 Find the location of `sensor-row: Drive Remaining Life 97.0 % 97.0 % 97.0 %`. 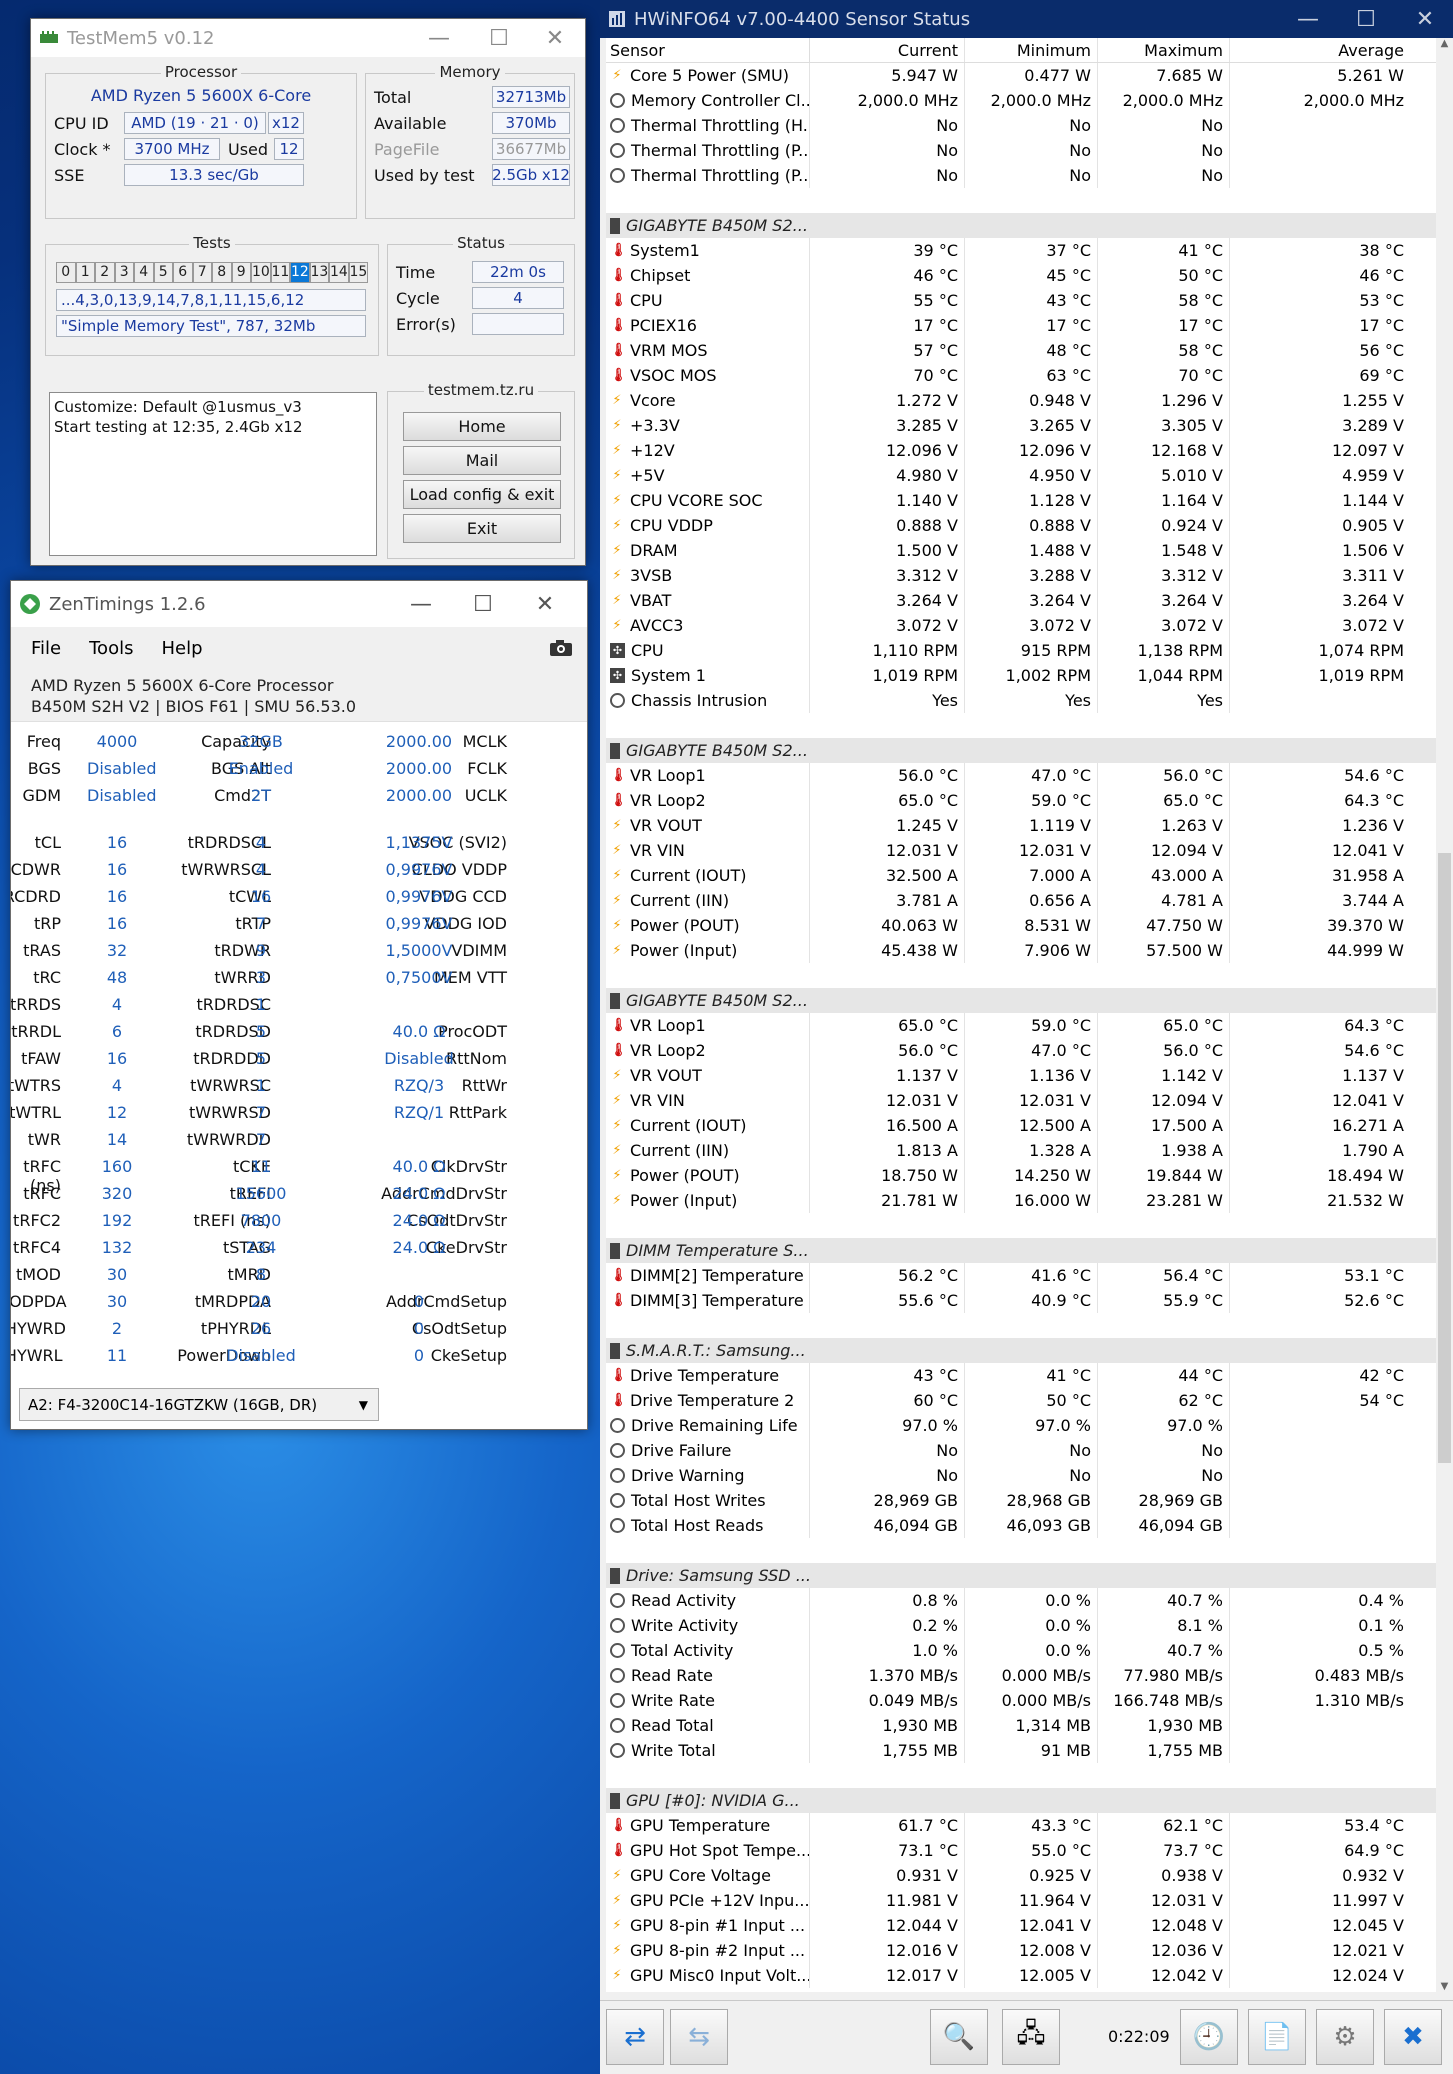

sensor-row: Drive Remaining Life 97.0 % 97.0 % 97.0 % is located at coordinates (1021, 1425).